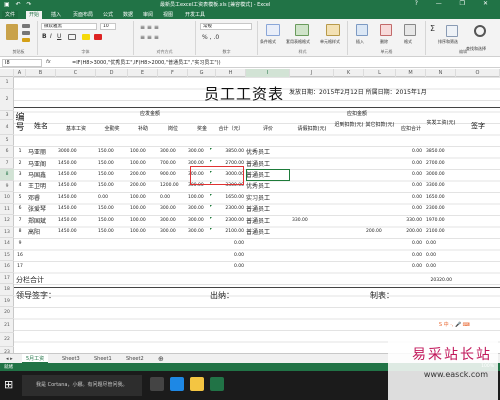 The height and width of the screenshot is (400, 500). What do you see at coordinates (455, 3) in the screenshot?
I see `window-controls: ? — ❐ ✕` at bounding box center [455, 3].